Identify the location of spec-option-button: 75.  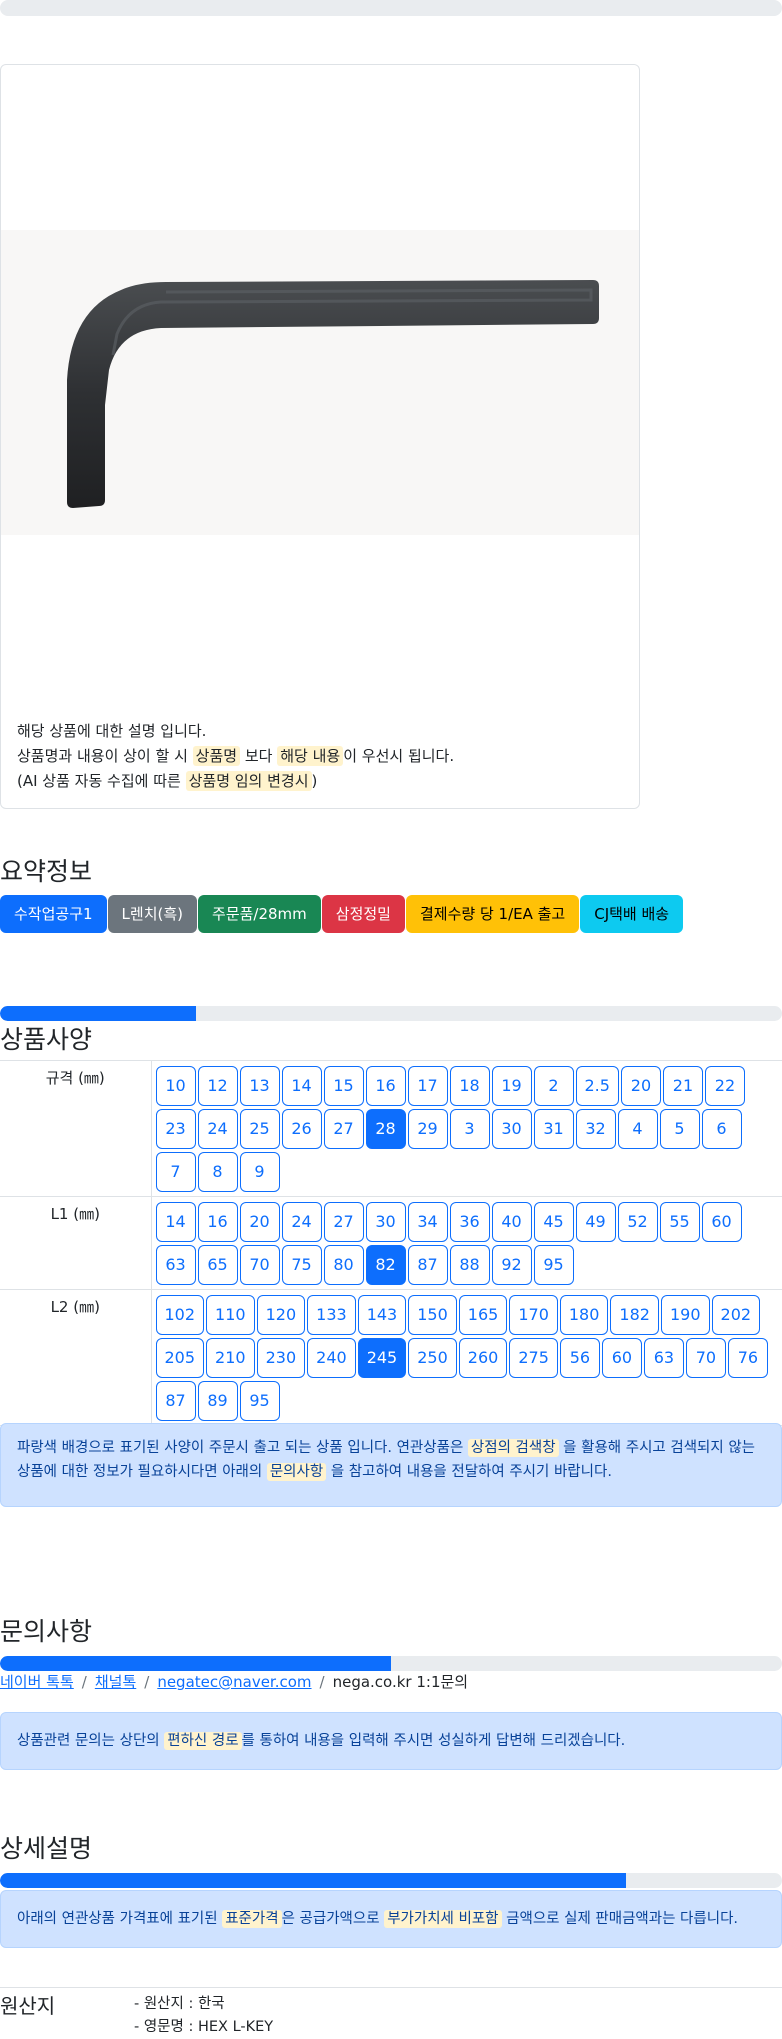
(302, 1265).